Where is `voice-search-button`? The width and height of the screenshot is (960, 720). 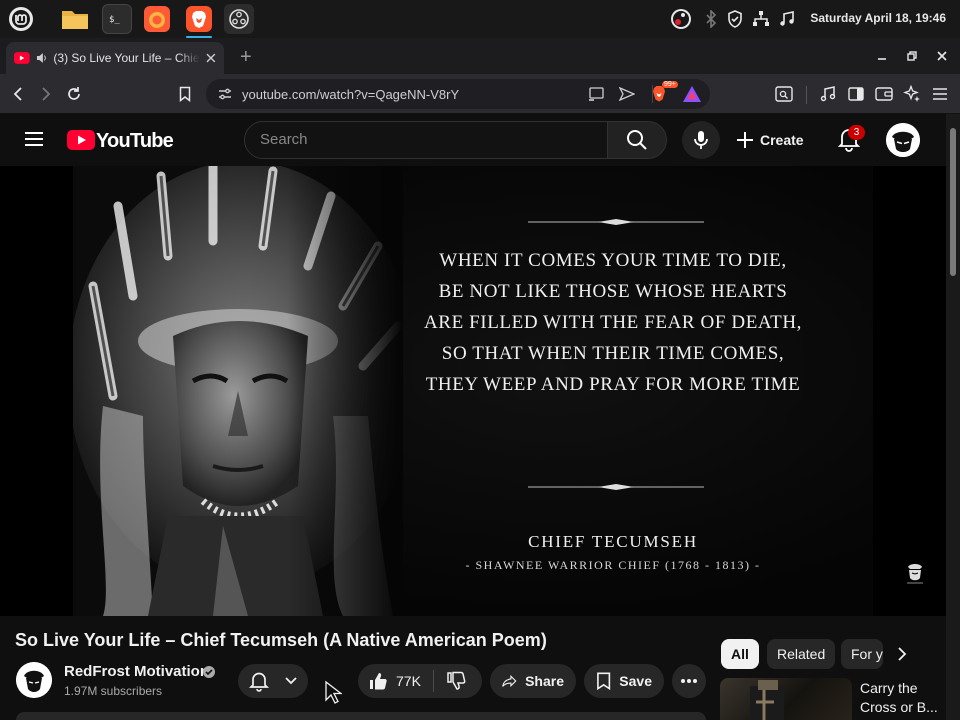
voice-search-button is located at coordinates (701, 140).